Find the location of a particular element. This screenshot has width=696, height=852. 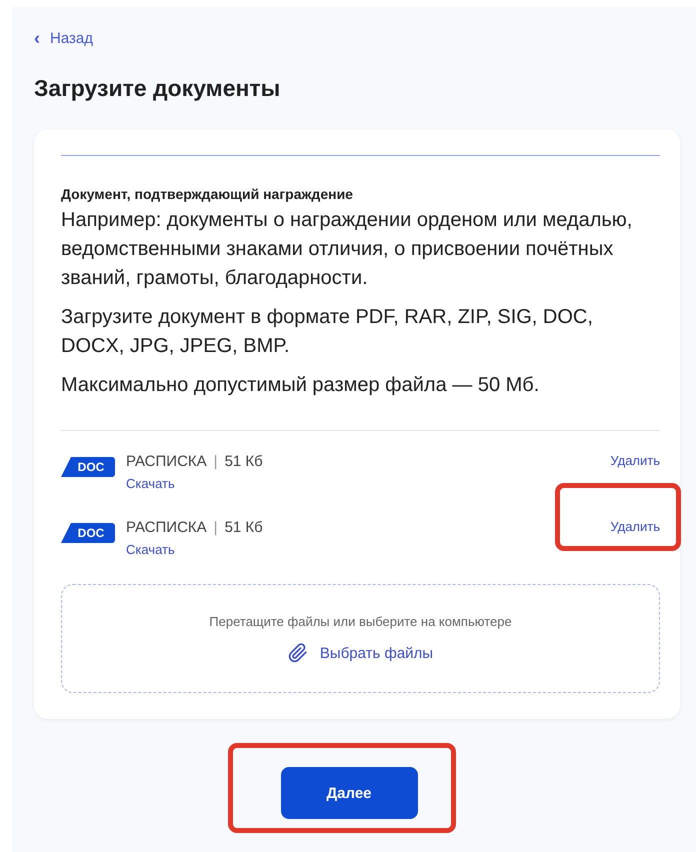

next-button: Далее is located at coordinates (349, 793).